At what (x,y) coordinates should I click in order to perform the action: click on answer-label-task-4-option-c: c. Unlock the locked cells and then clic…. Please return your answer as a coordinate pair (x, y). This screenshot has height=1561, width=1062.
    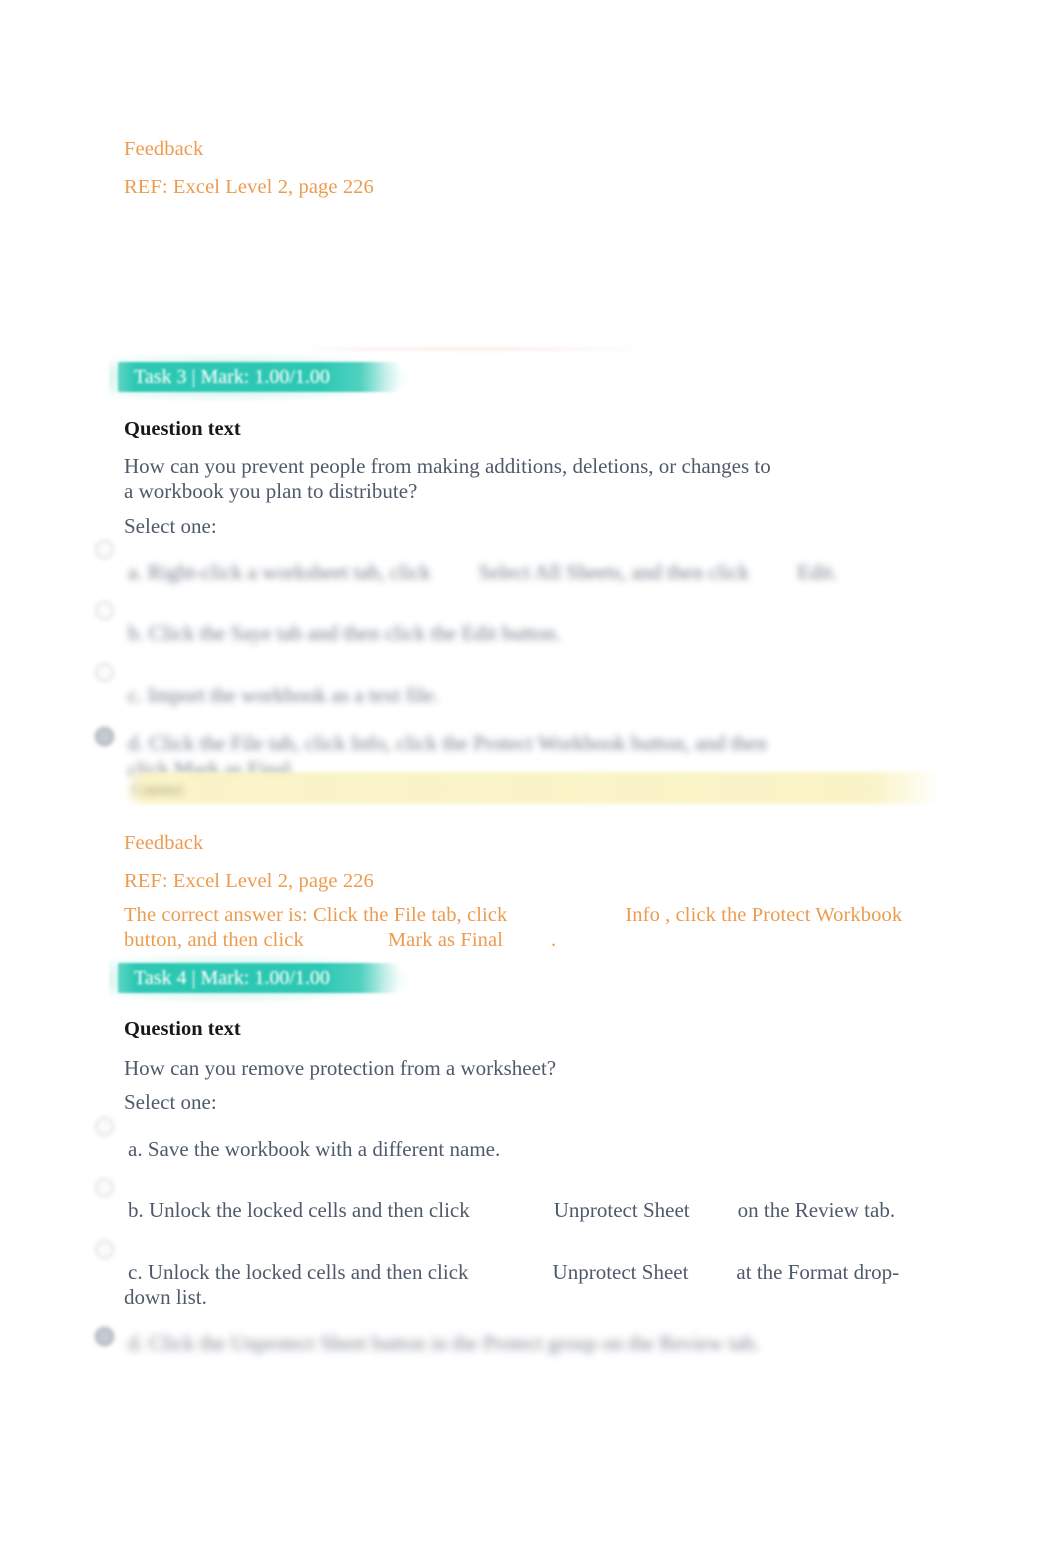
    Looking at the image, I should click on (513, 1272).